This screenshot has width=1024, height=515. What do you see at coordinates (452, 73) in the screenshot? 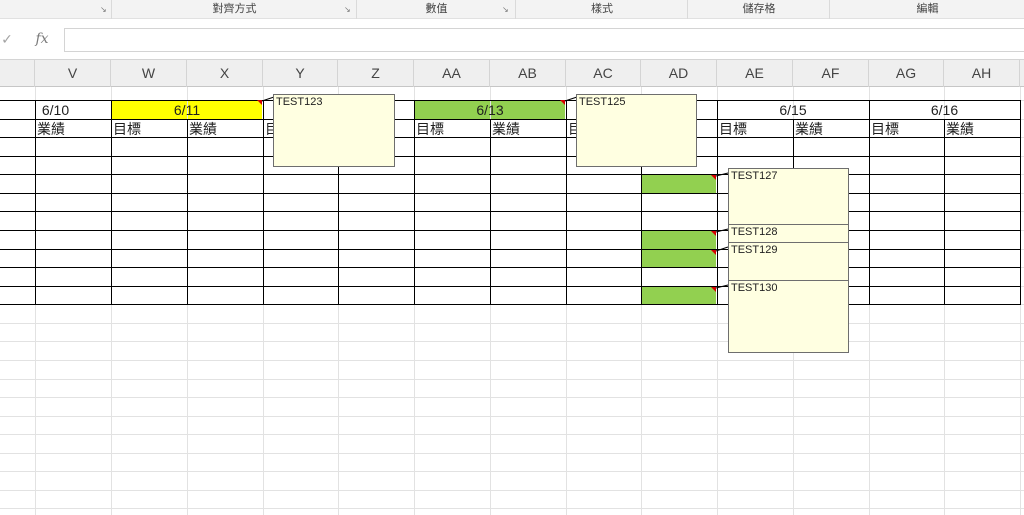
I see `column-header-aa: AA` at bounding box center [452, 73].